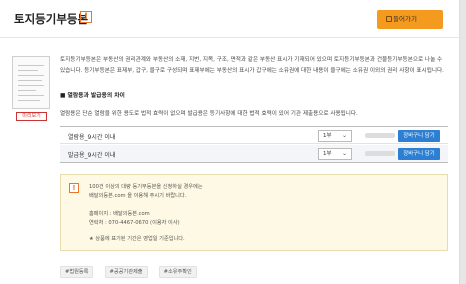 This screenshot has width=466, height=284. What do you see at coordinates (405, 19) in the screenshot?
I see `enter-button-label: 들어가기` at bounding box center [405, 19].